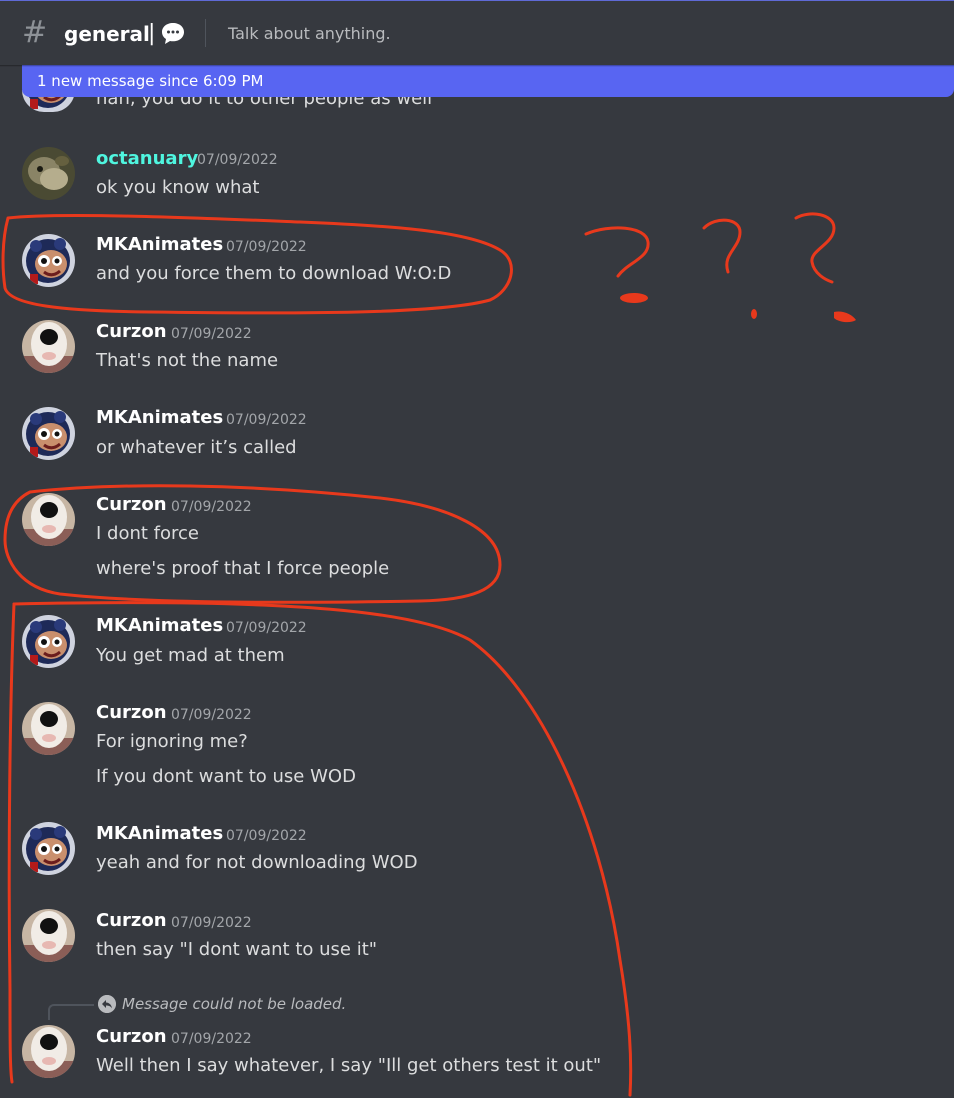 The height and width of the screenshot is (1098, 954). I want to click on message-text: or whatever it’s called, so click(196, 447).